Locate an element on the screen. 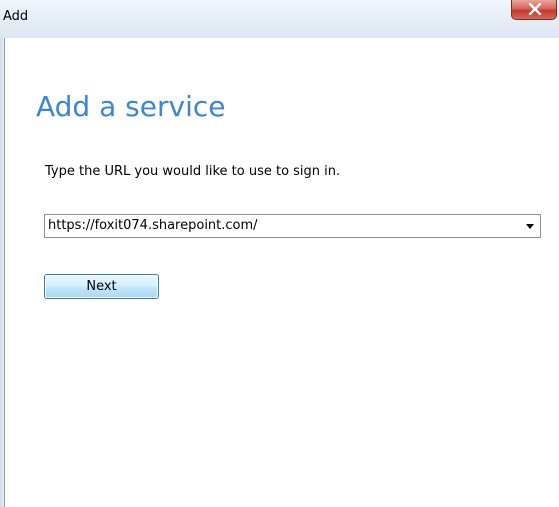 Image resolution: width=559 pixels, height=507 pixels. url-input: https://foxit074.sharepoint.com/ is located at coordinates (153, 225).